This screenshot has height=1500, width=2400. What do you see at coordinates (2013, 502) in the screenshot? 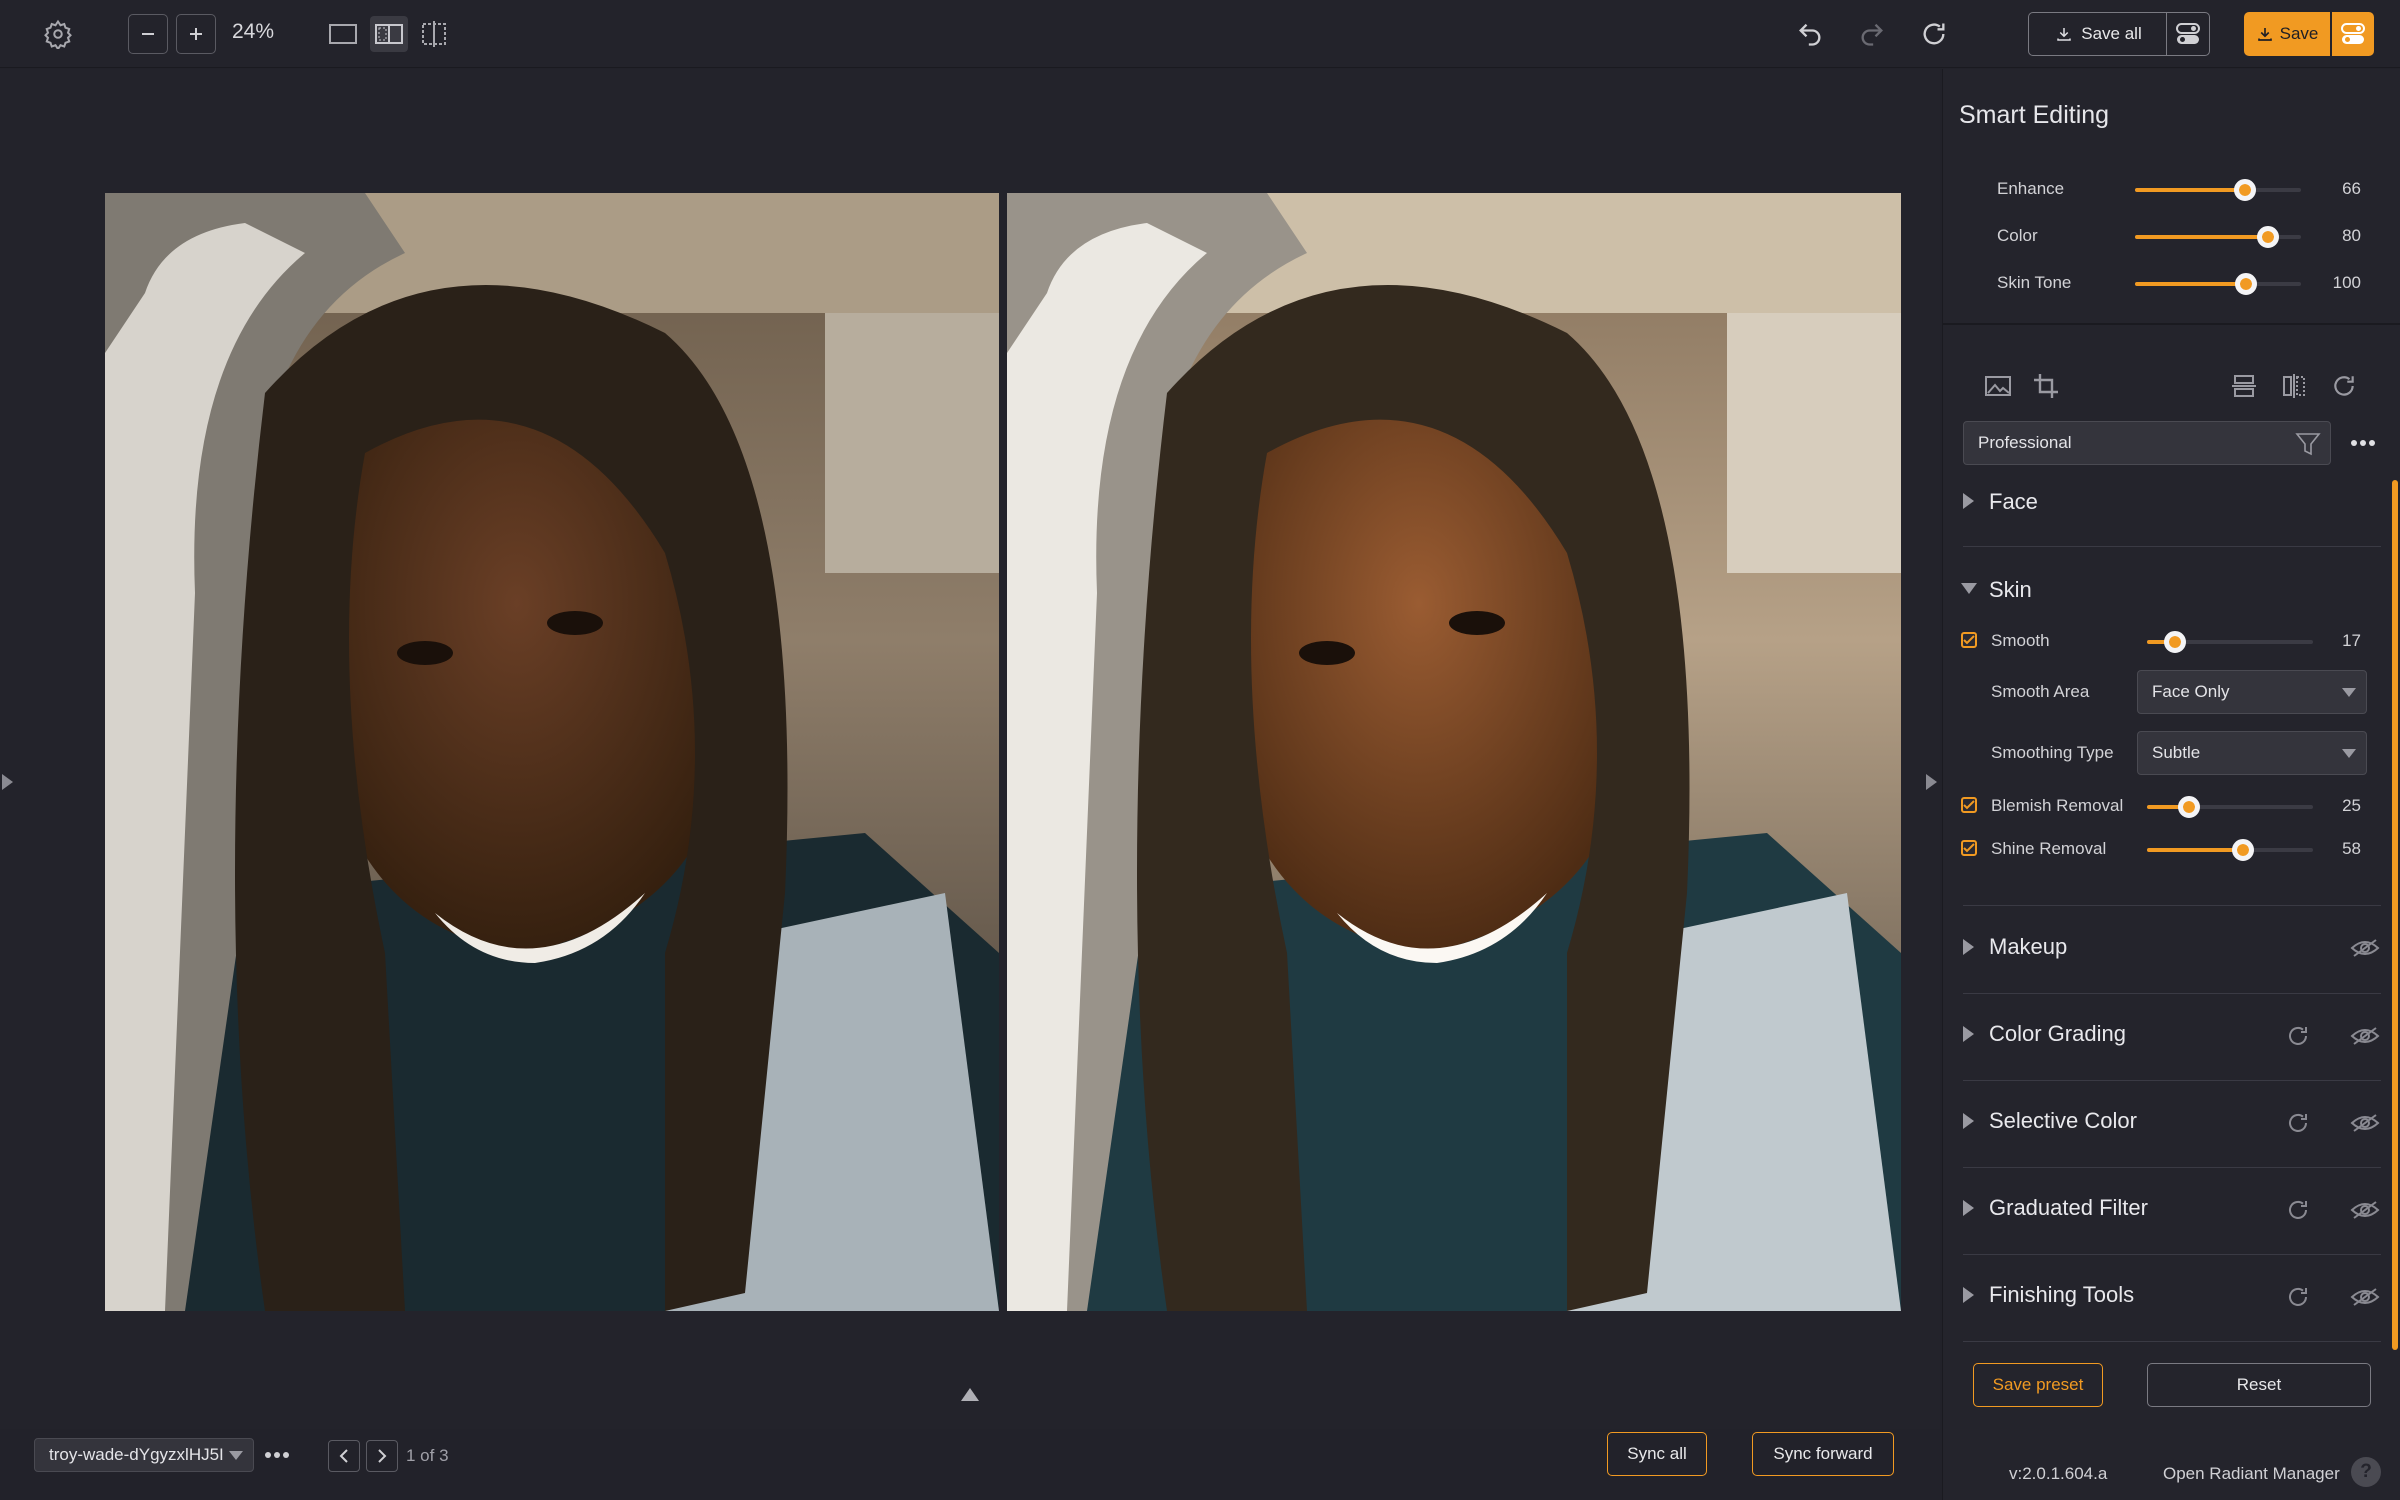
I see `section-face: Face` at bounding box center [2013, 502].